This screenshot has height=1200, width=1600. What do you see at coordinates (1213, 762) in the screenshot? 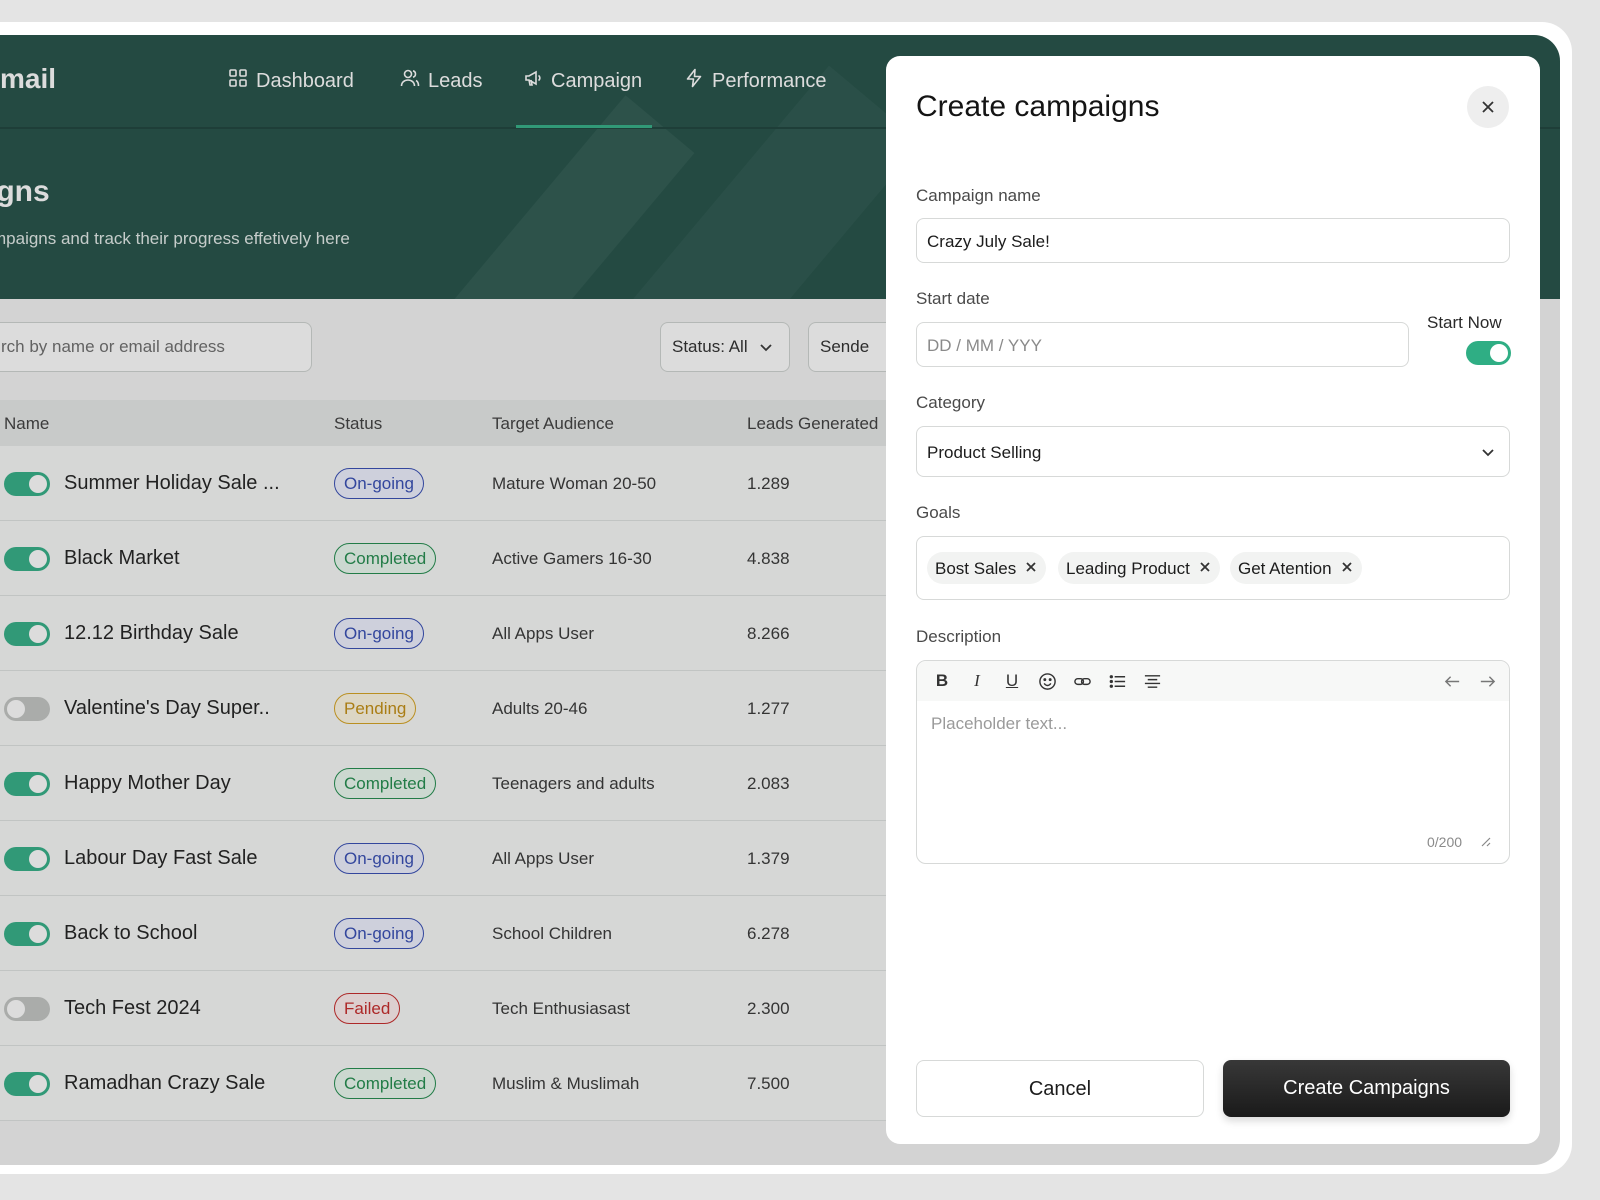
I see `description-editor: B I U Placeholder text... 0/200` at bounding box center [1213, 762].